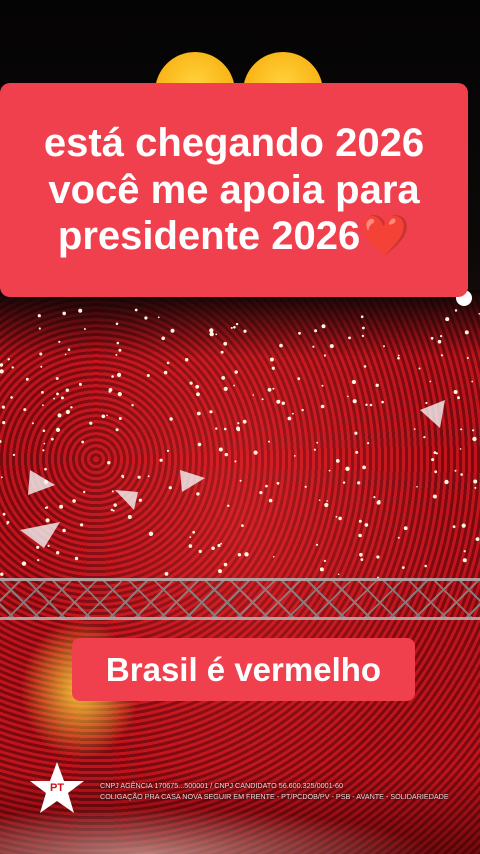 Image resolution: width=480 pixels, height=854 pixels. Describe the element at coordinates (209, 236) in the screenshot. I see `headline-line-3-text: presidente 2026` at that location.